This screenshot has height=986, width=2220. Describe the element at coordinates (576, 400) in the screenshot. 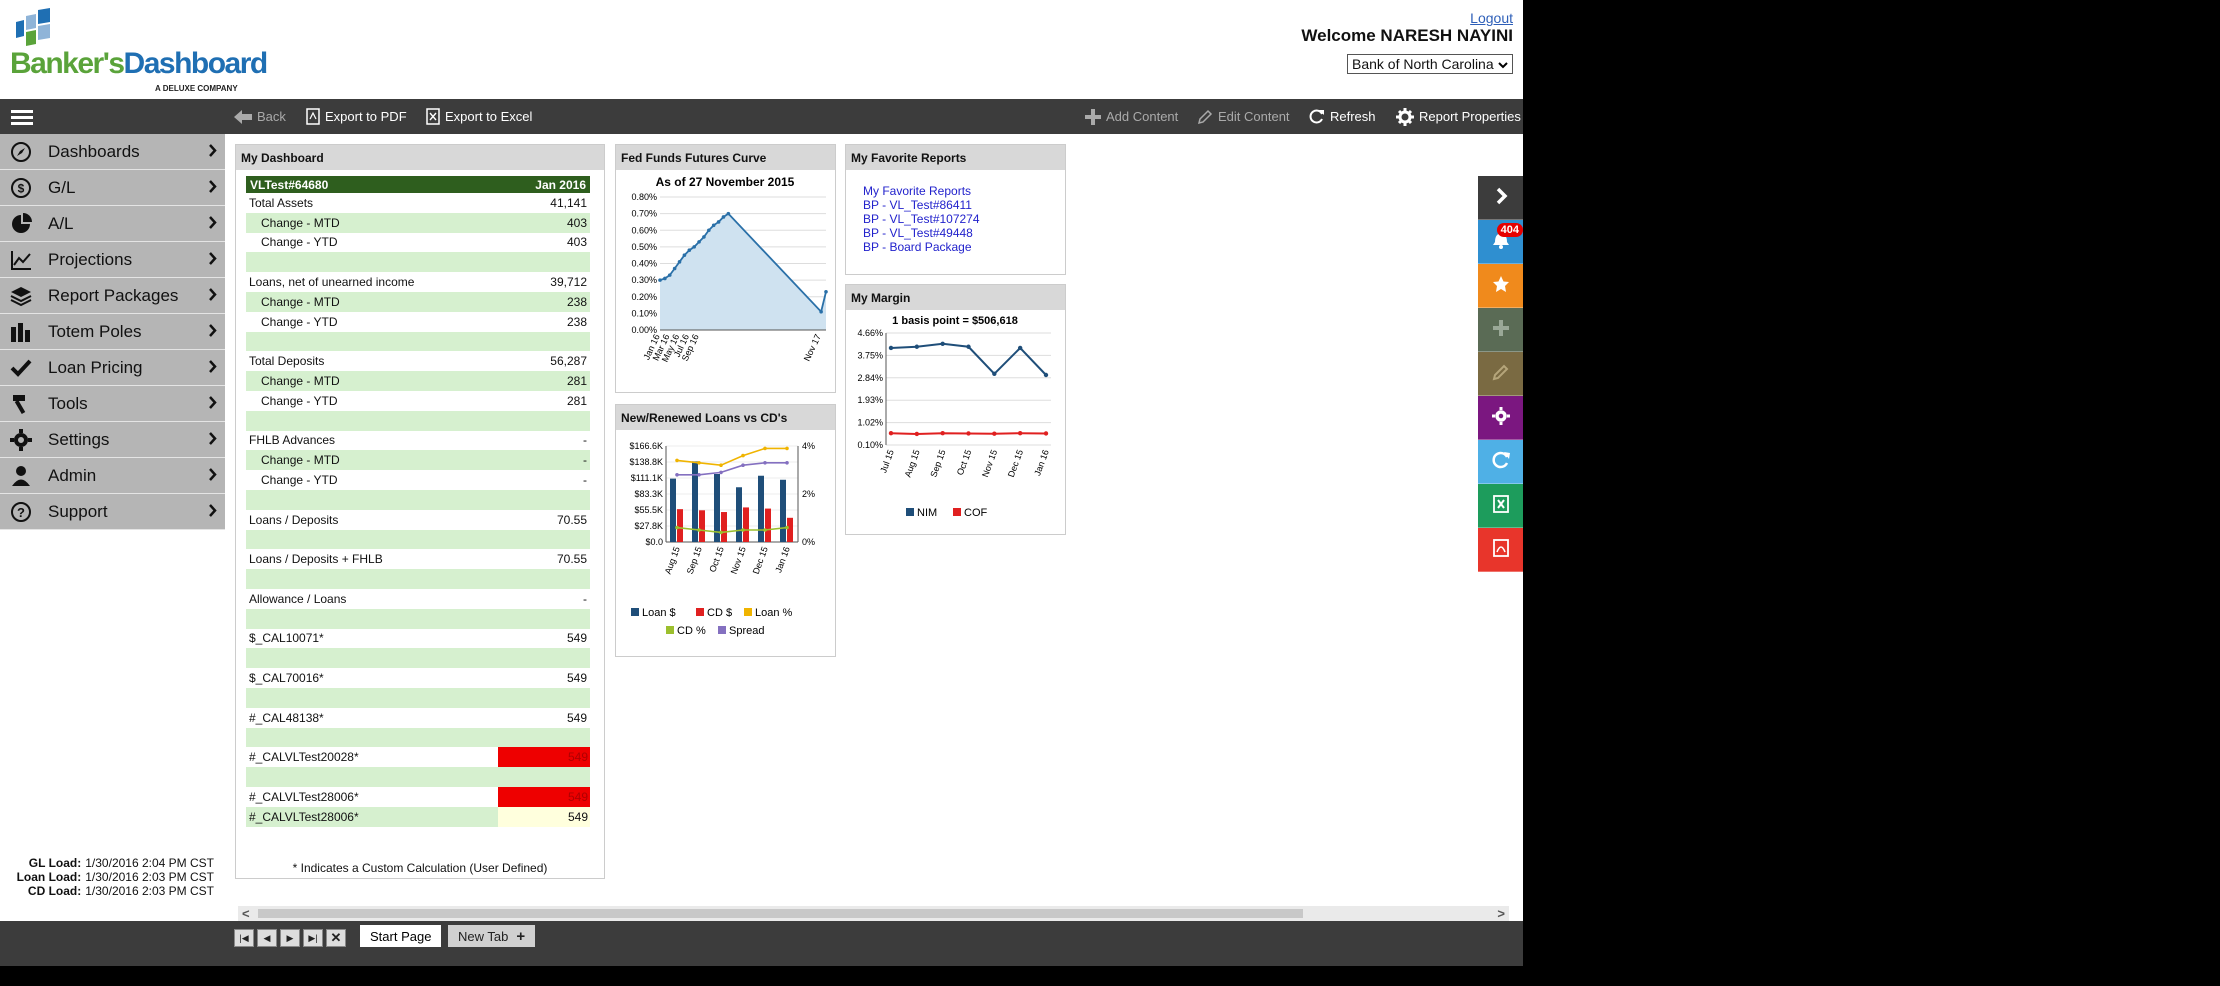

I see `row-value: 281` at that location.